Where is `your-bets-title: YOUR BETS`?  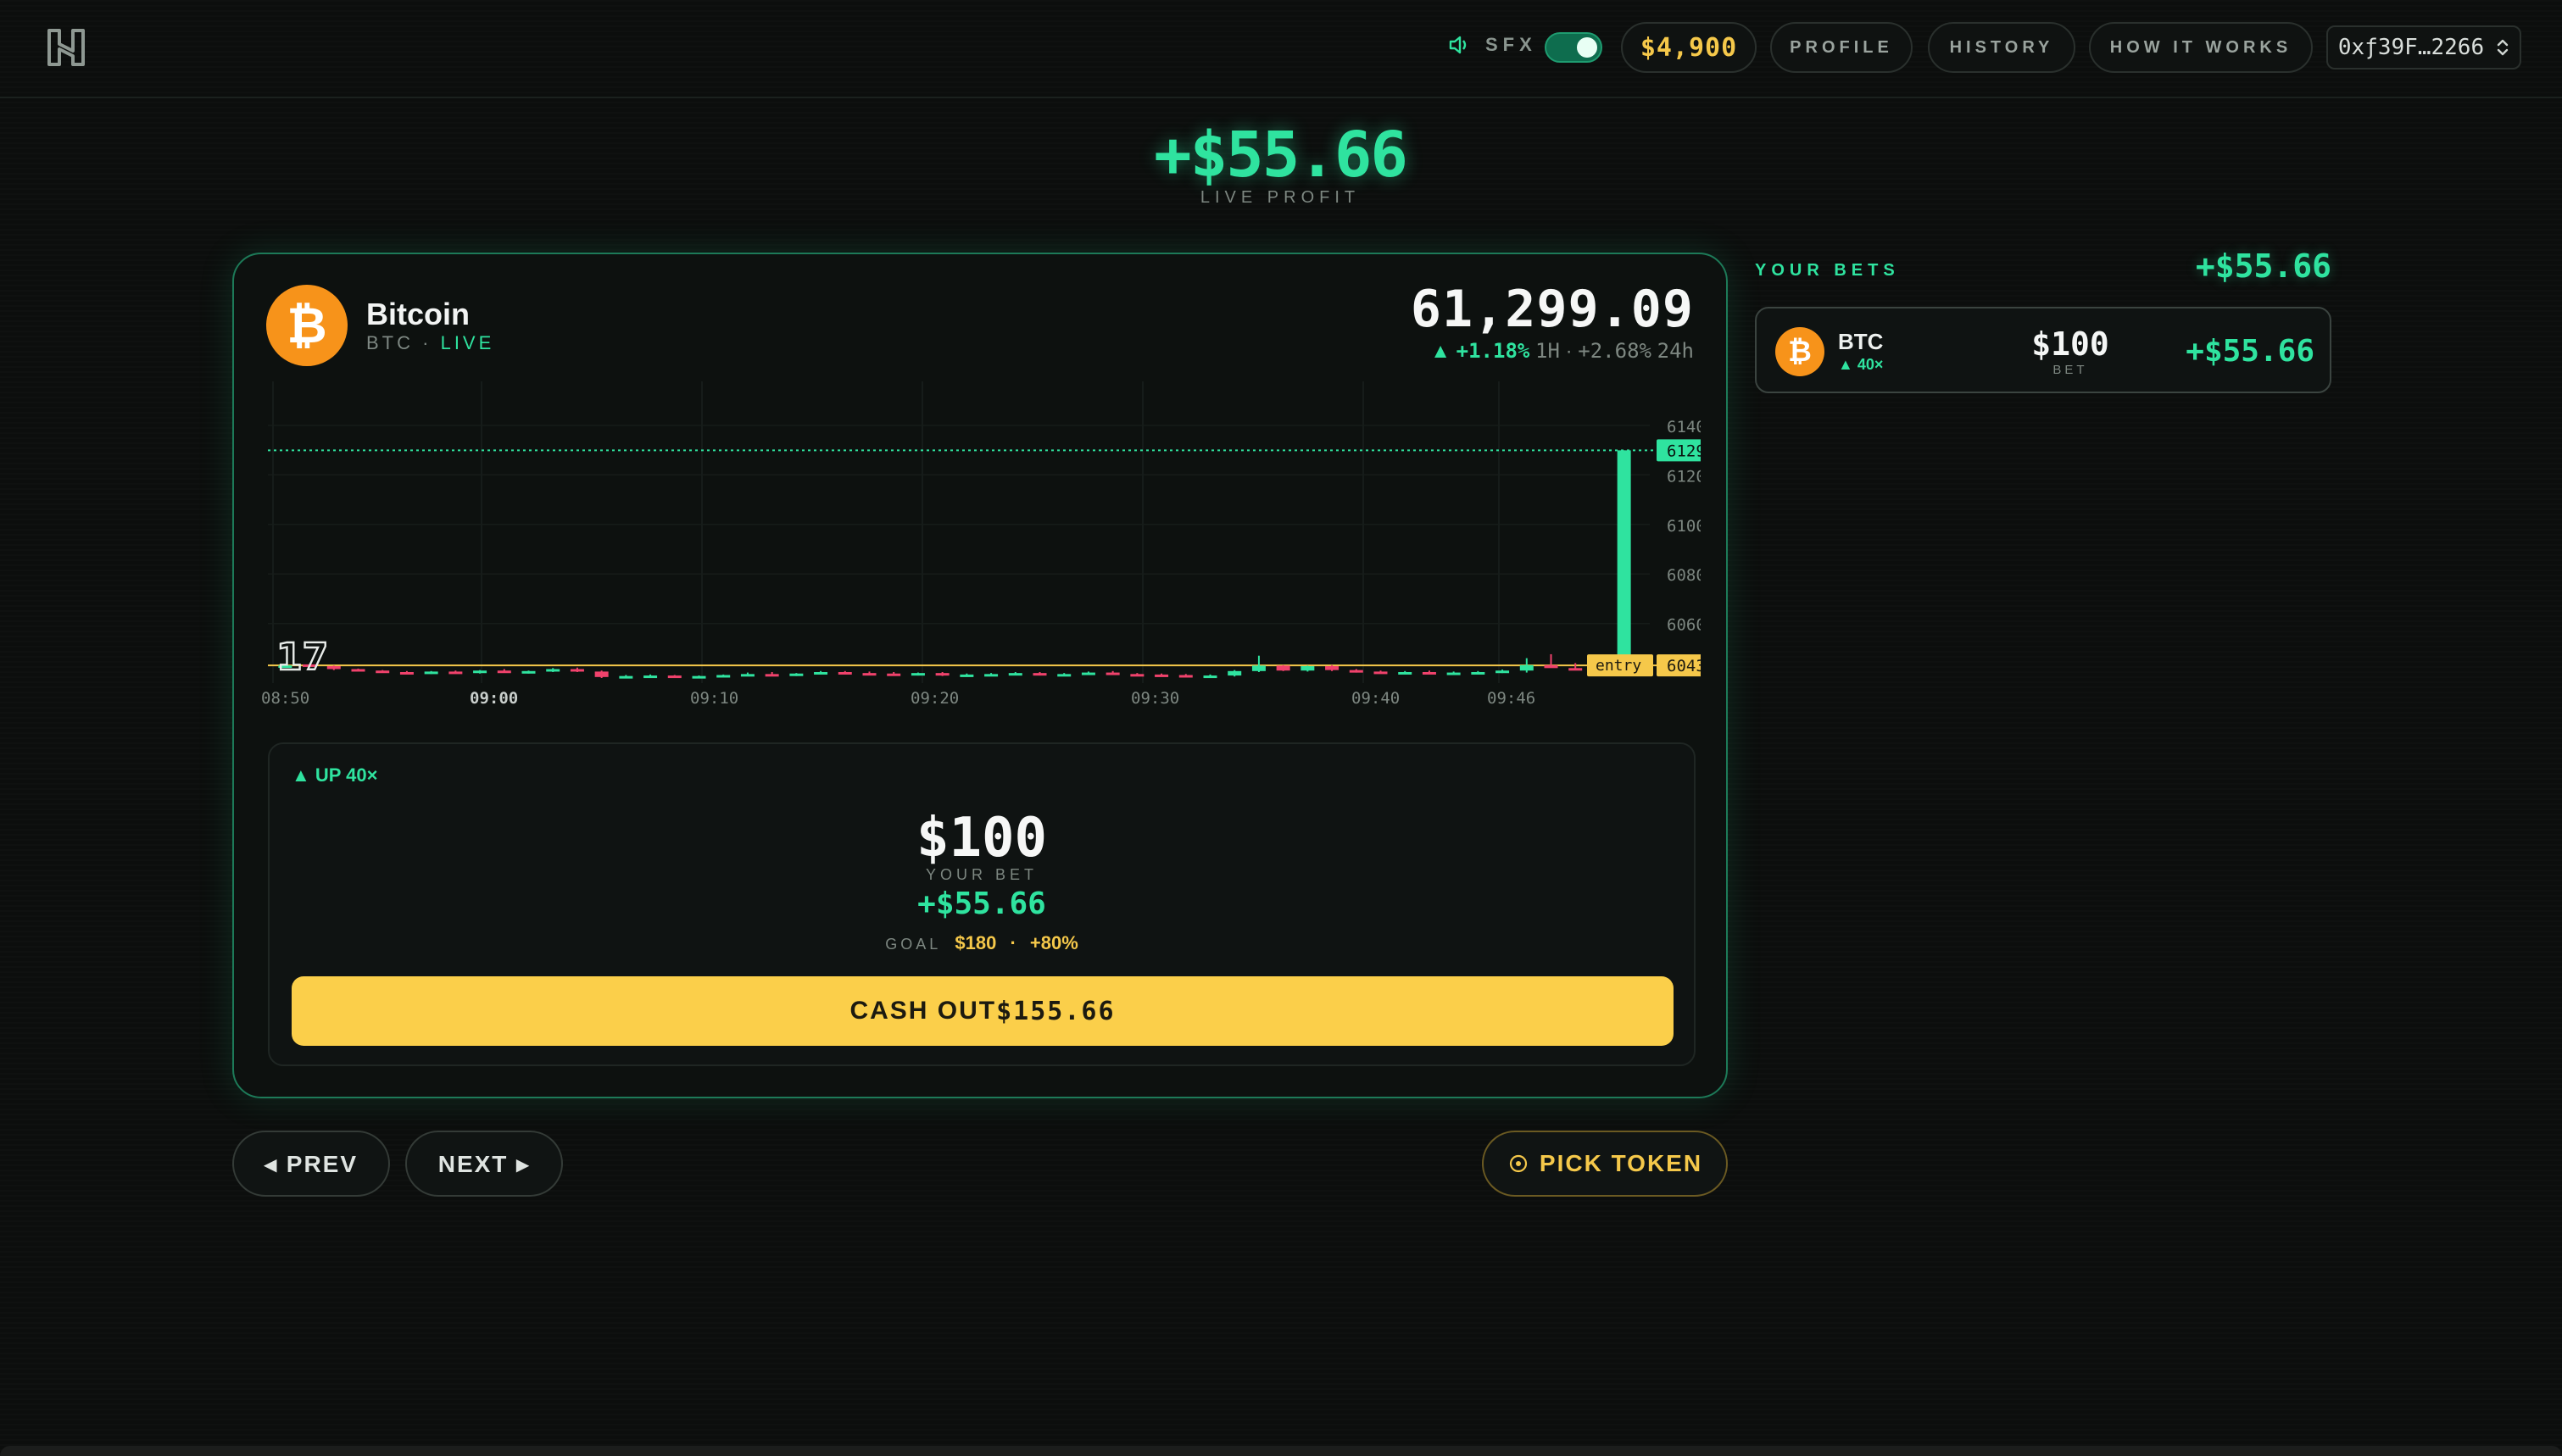 your-bets-title: YOUR BETS is located at coordinates (1828, 270).